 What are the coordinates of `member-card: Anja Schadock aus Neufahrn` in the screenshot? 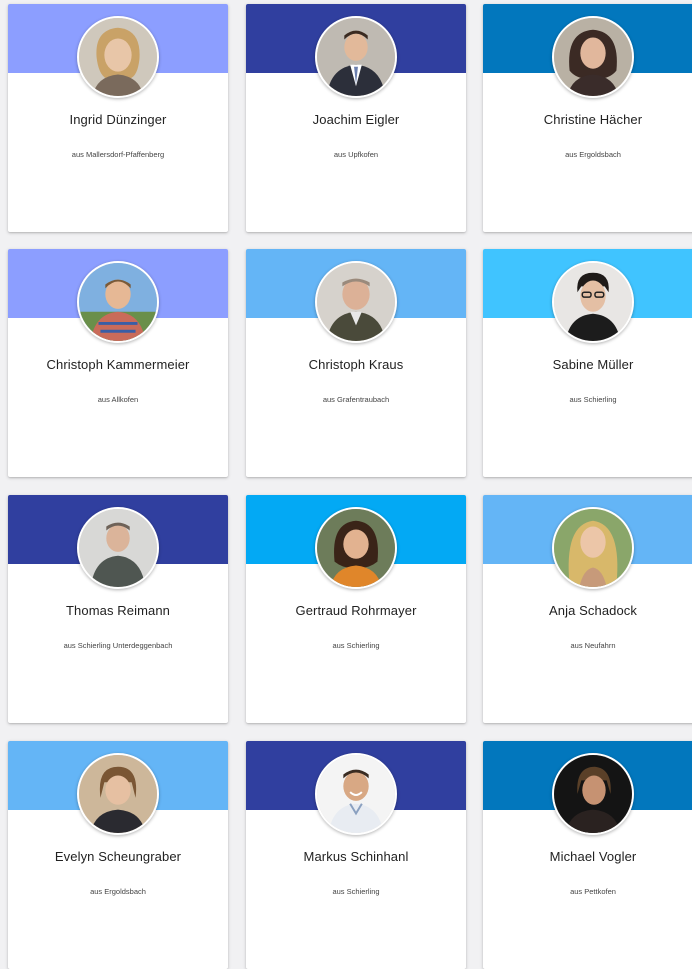 It's located at (587, 609).